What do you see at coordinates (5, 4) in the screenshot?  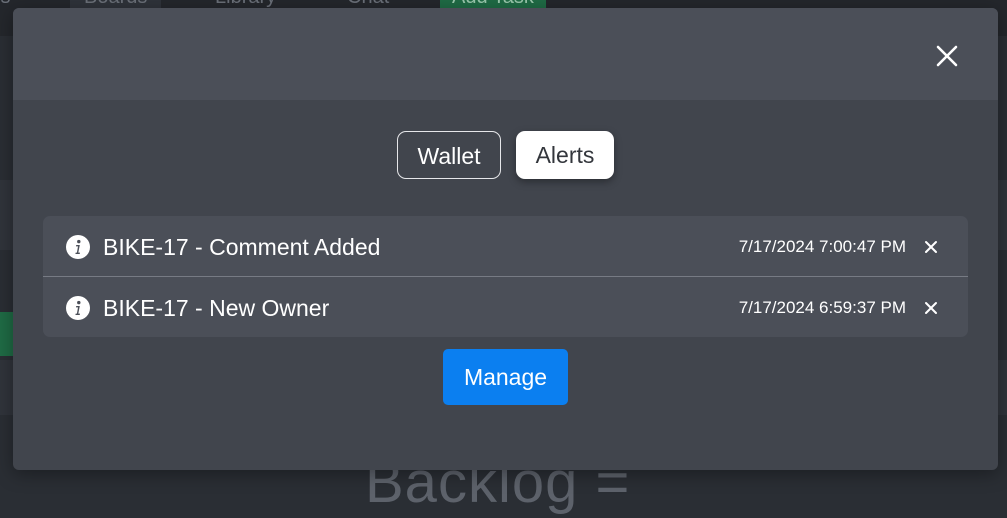 I see `background-tab-edge: ls` at bounding box center [5, 4].